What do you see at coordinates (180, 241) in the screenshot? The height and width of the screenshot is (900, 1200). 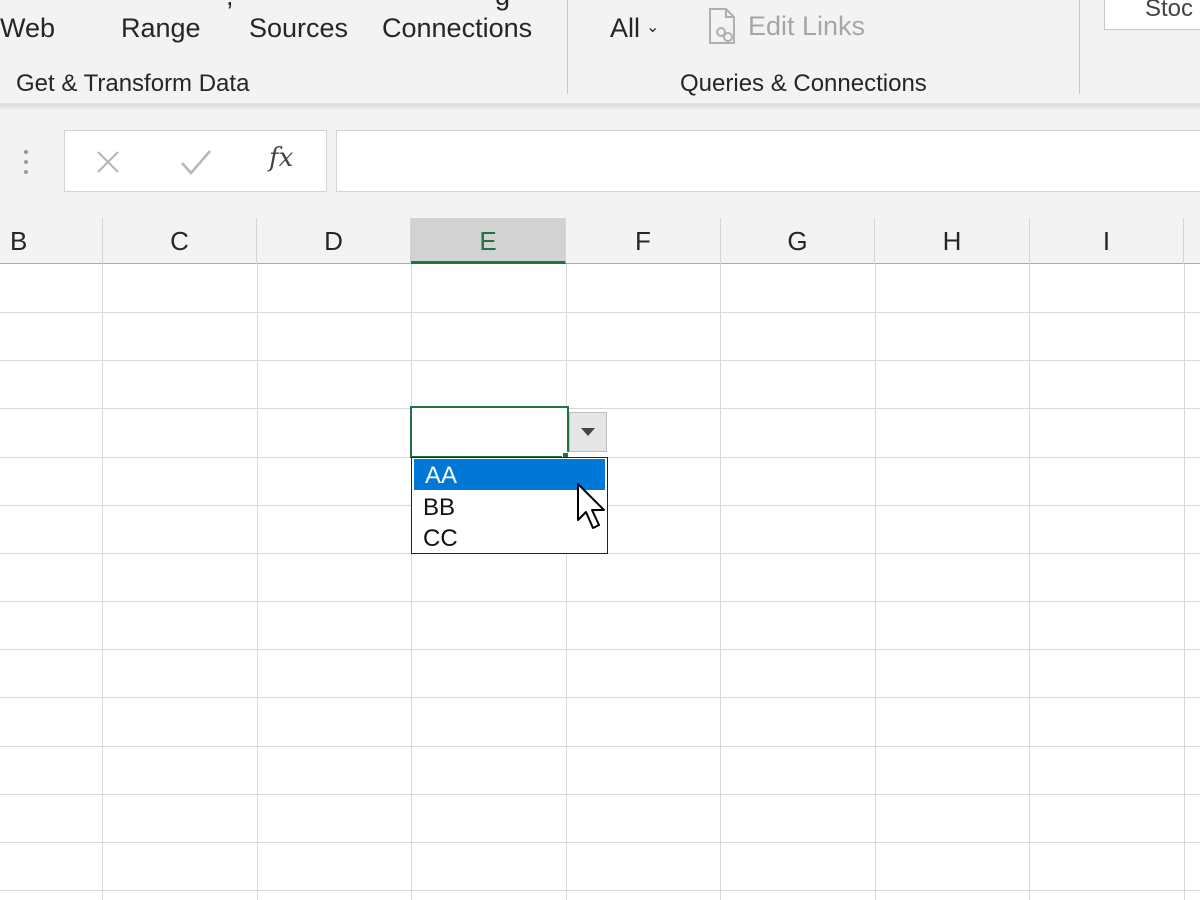 I see `column-header-c: C` at bounding box center [180, 241].